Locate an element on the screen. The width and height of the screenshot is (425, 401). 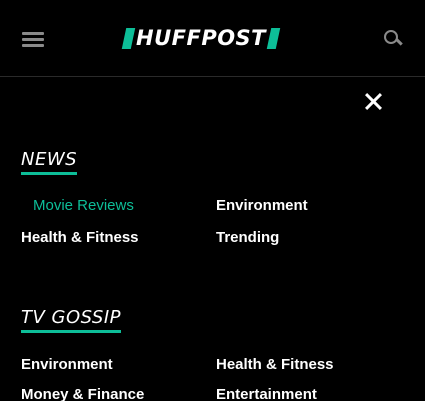
section-title-news: NEWS is located at coordinates (49, 162).